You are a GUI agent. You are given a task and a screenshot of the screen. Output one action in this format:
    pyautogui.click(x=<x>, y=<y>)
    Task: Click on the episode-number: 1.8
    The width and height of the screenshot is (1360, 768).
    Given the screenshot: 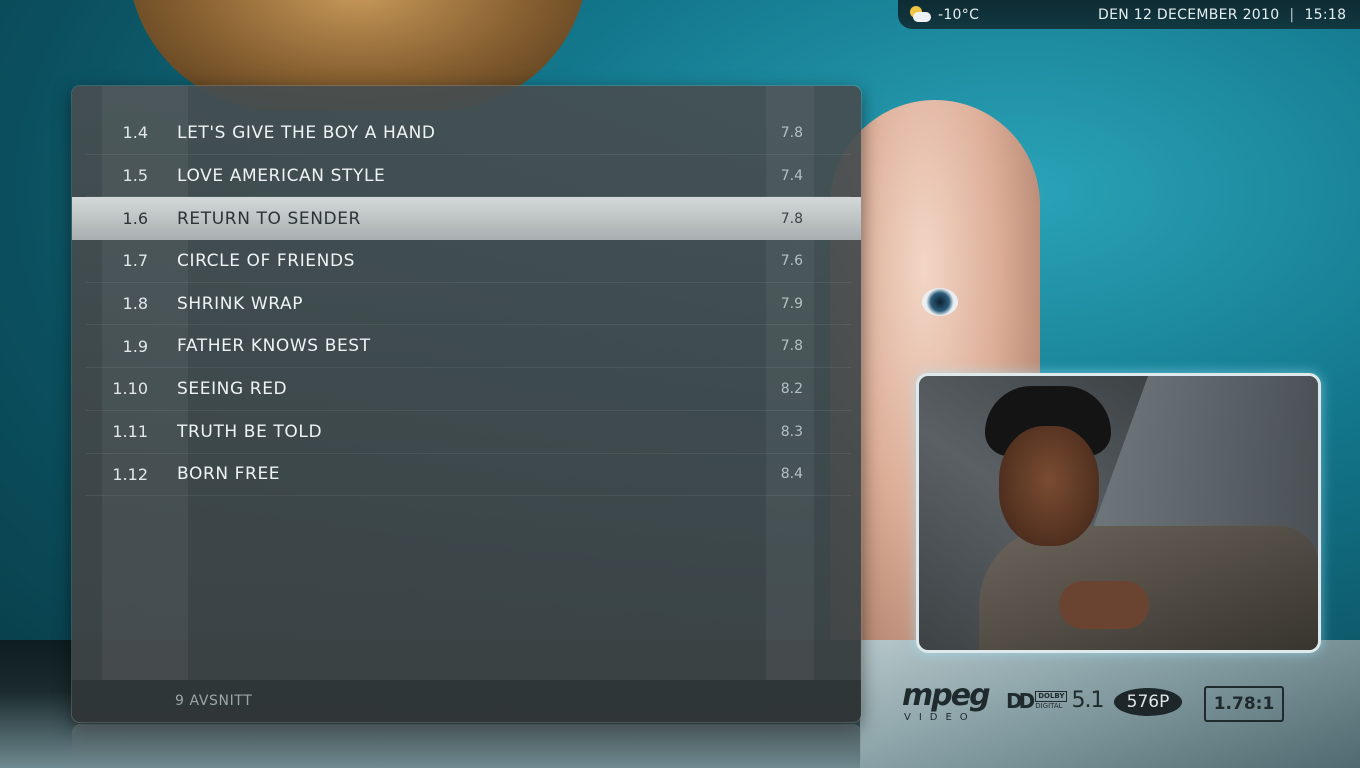 What is the action you would take?
    pyautogui.click(x=135, y=304)
    